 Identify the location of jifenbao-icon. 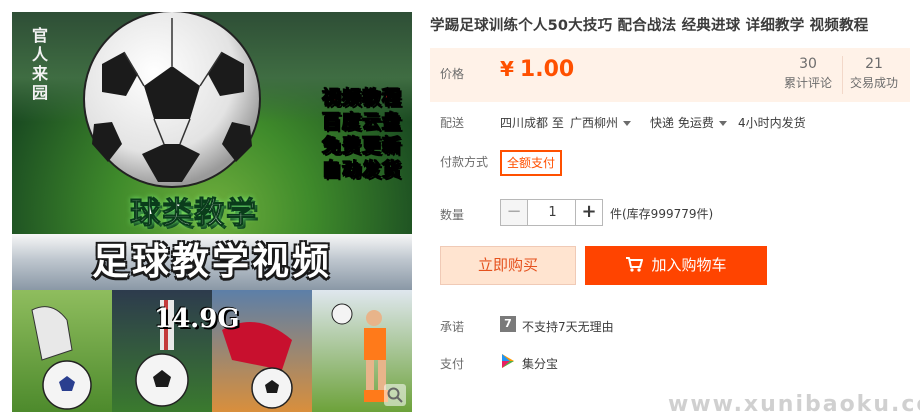
(508, 361).